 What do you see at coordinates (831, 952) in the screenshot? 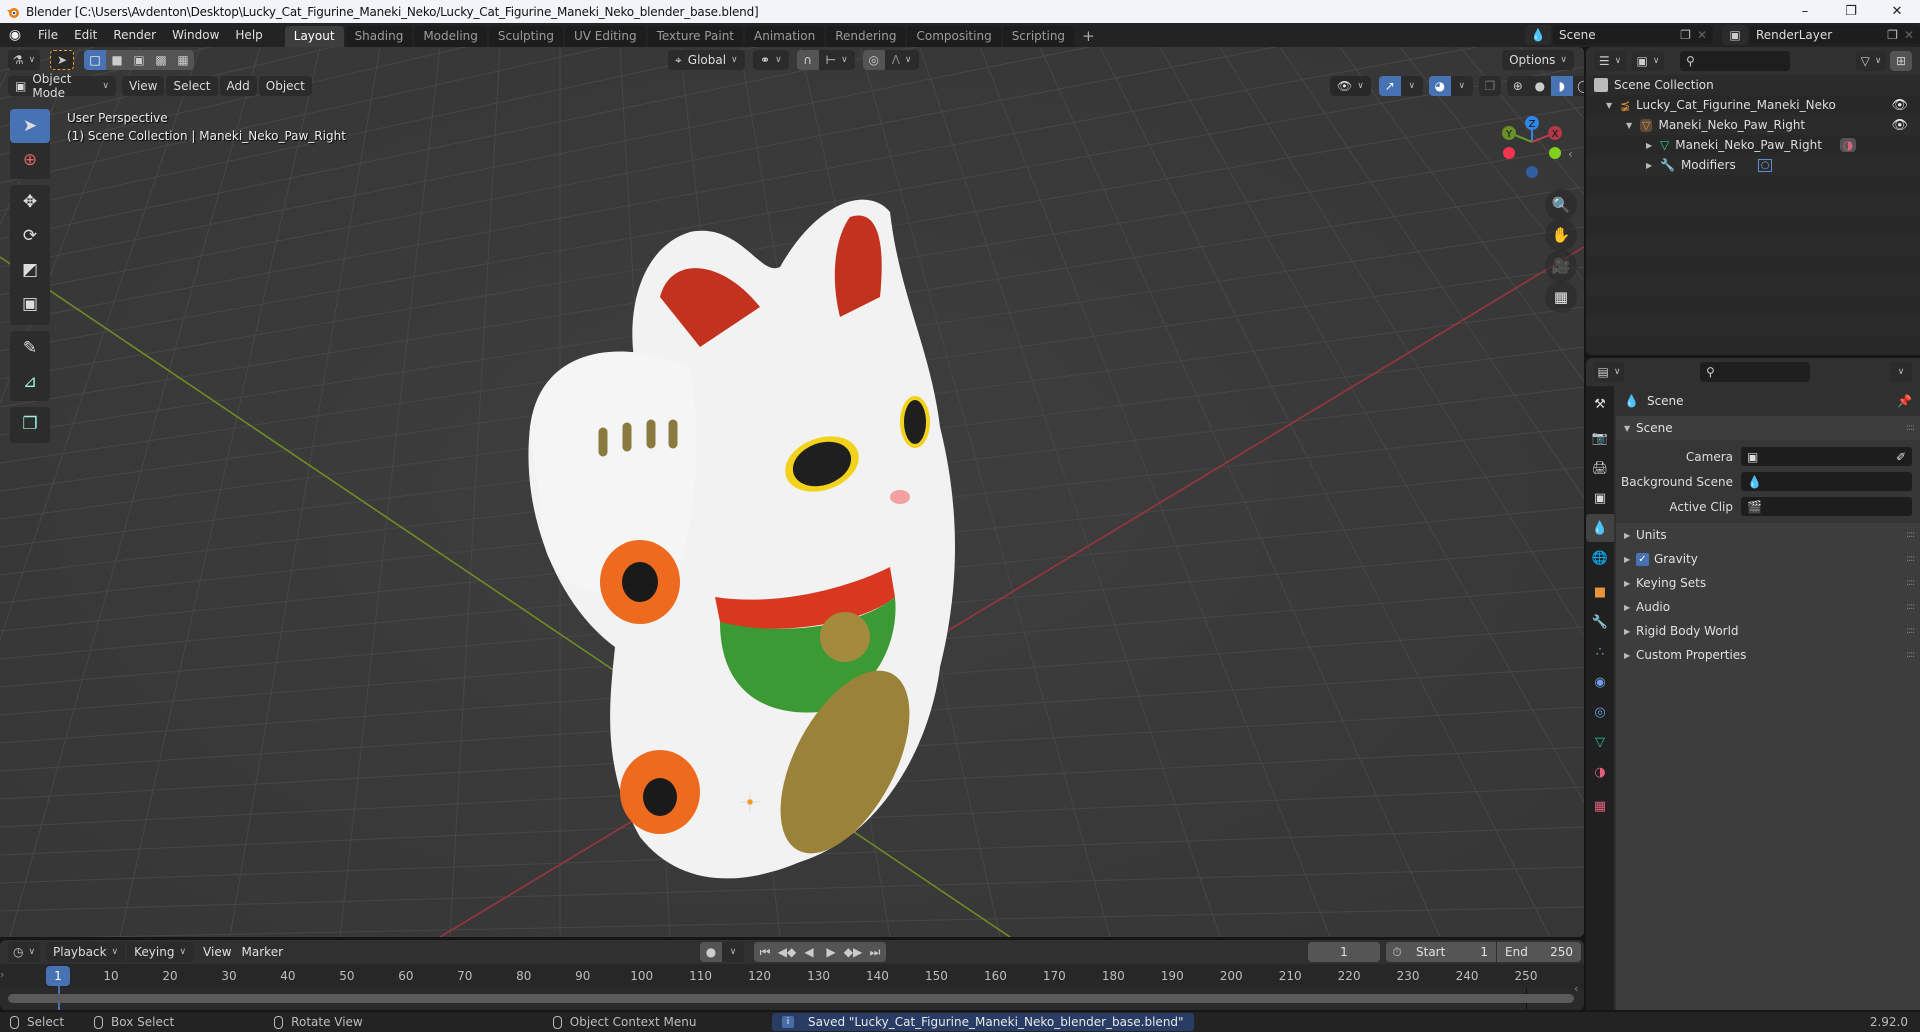
I see `play-icon: ▶` at bounding box center [831, 952].